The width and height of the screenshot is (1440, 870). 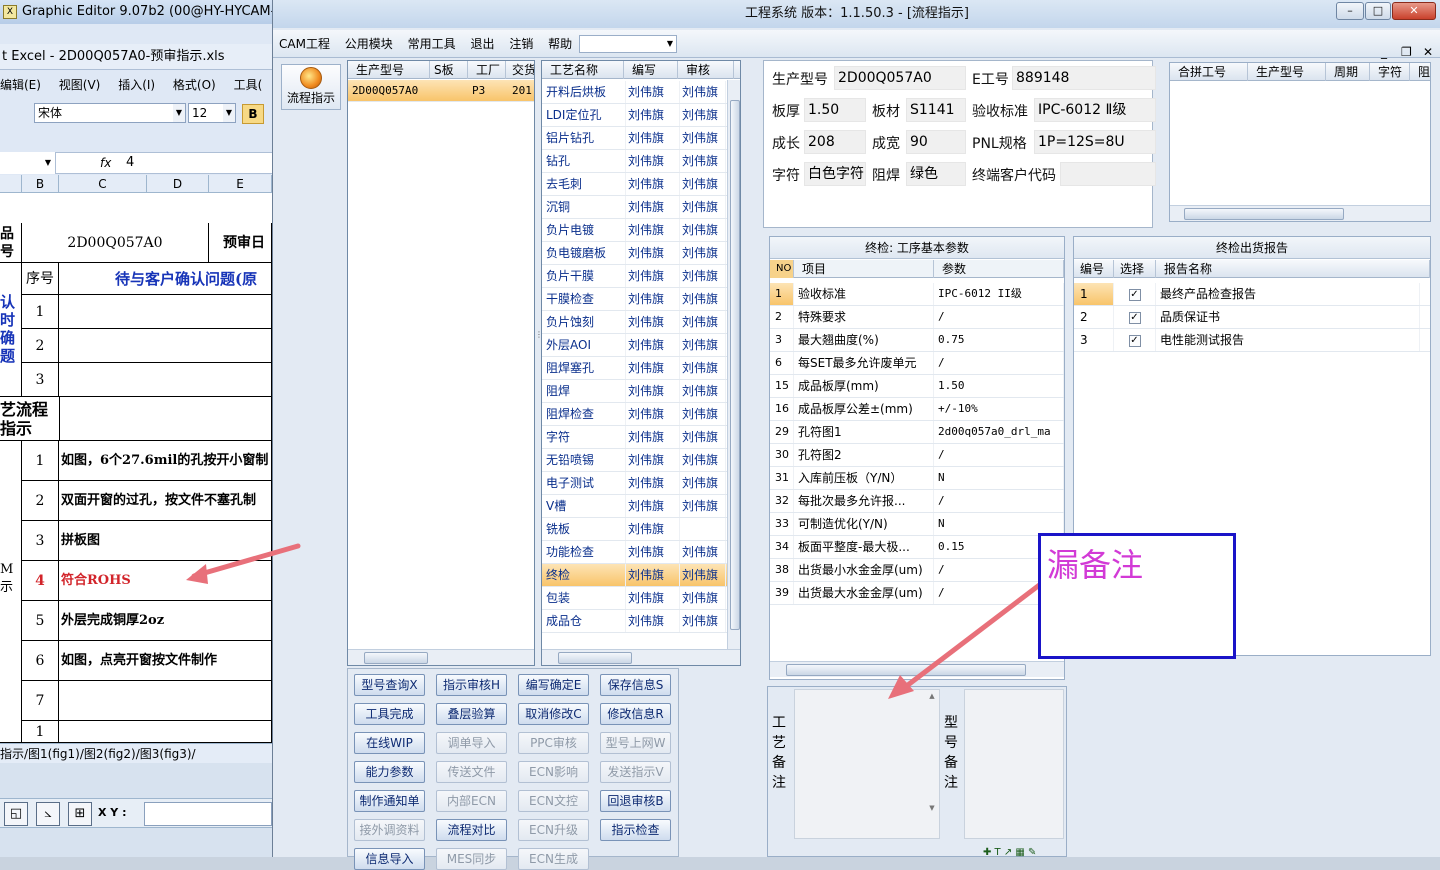 What do you see at coordinates (641, 391) in the screenshot?
I see `process-row: 阻焊 刘伟旗 刘伟旗` at bounding box center [641, 391].